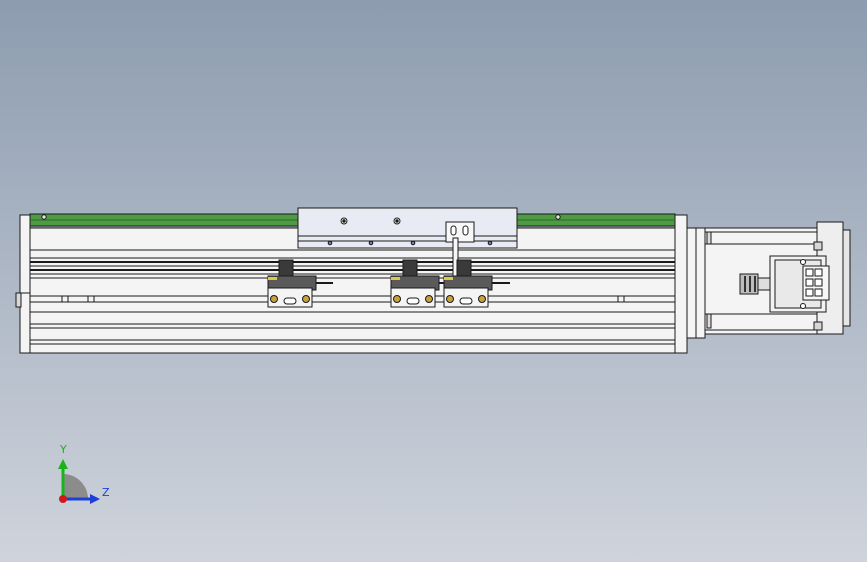 This screenshot has width=867, height=562. Describe the element at coordinates (25, 284) in the screenshot. I see `left-end-cap` at that location.